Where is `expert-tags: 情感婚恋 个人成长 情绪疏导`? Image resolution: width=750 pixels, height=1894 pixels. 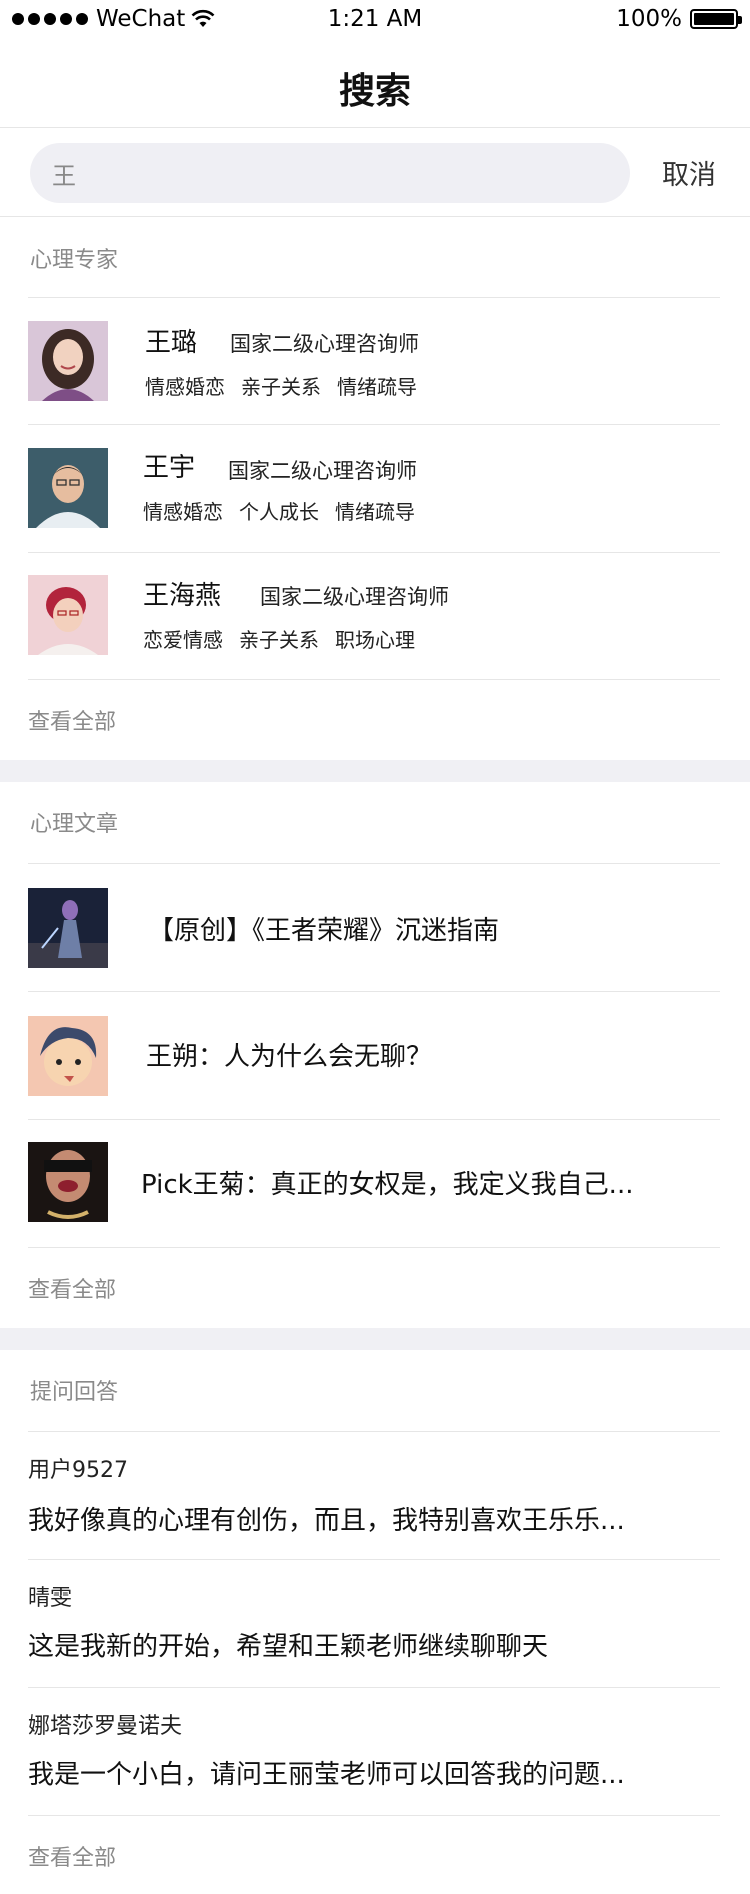
expert-tags: 情感婚恋 个人成长 情绪疏导 is located at coordinates (287, 510).